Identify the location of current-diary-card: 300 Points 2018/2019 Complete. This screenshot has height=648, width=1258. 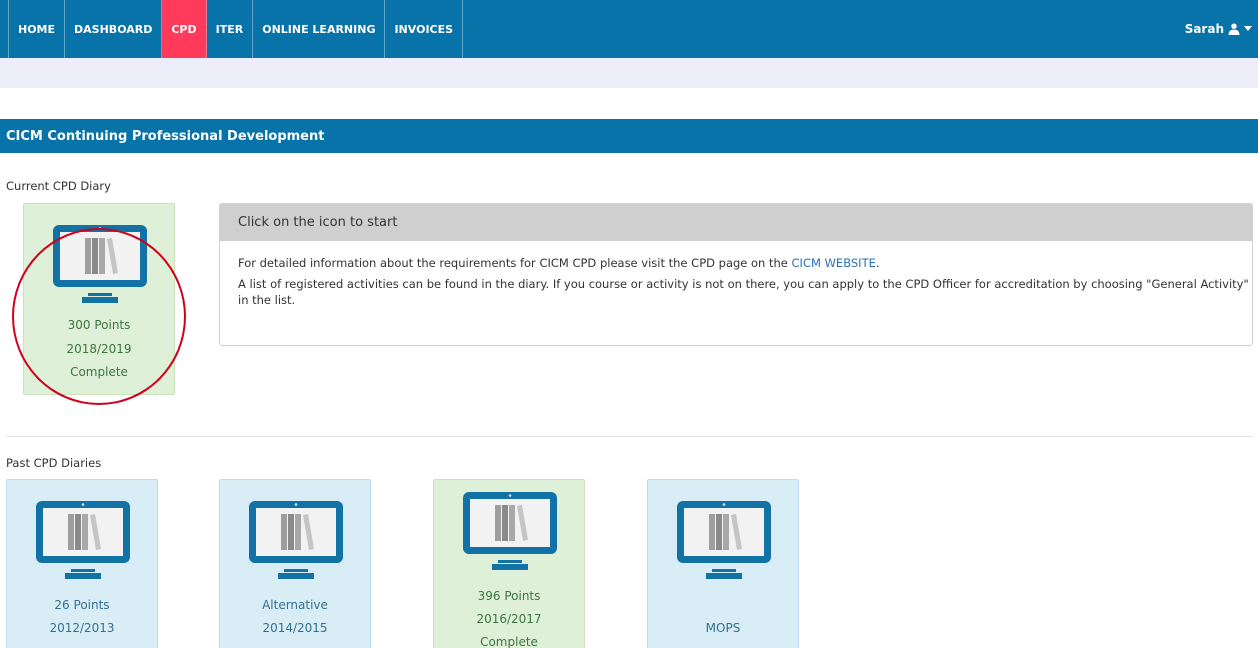
(99, 299).